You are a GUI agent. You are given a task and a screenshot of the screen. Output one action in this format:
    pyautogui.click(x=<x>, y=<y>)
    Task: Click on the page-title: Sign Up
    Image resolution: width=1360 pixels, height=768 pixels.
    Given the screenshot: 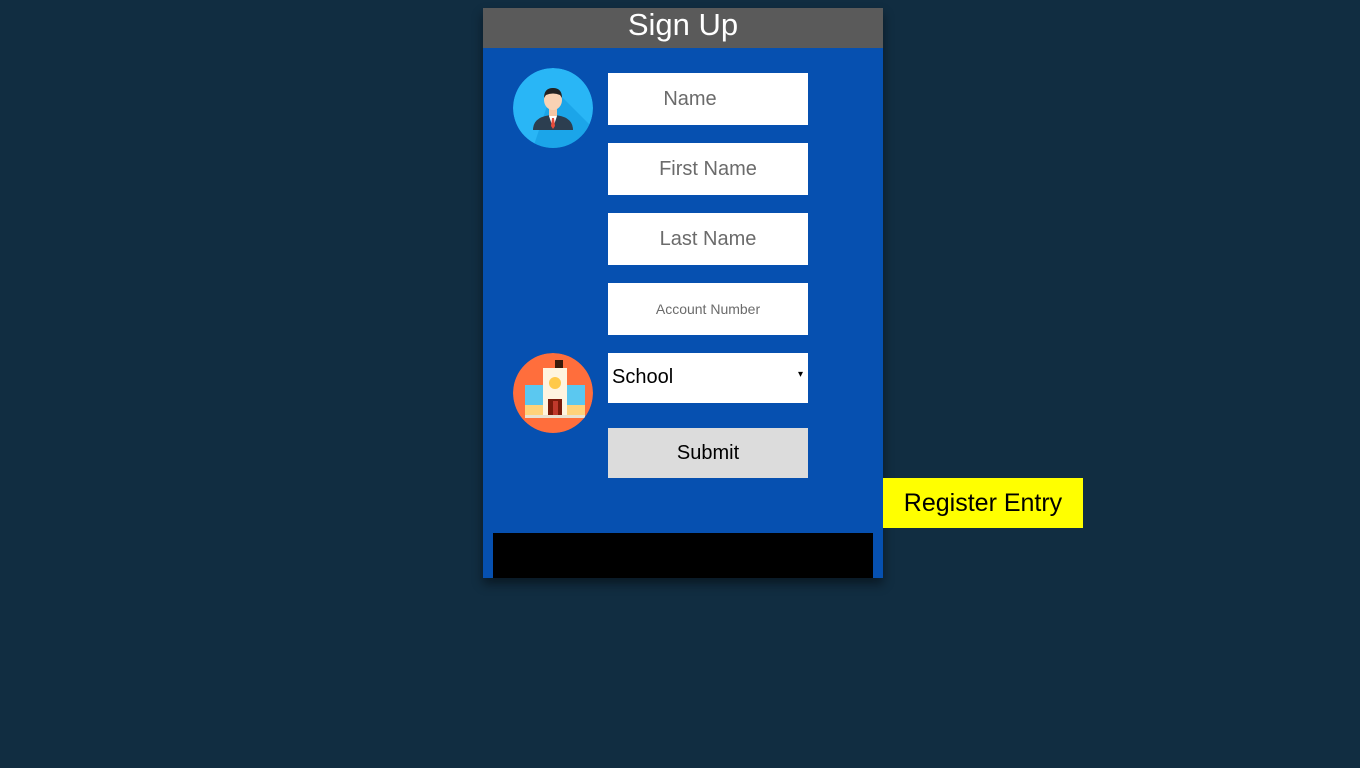 What is the action you would take?
    pyautogui.click(x=683, y=28)
    